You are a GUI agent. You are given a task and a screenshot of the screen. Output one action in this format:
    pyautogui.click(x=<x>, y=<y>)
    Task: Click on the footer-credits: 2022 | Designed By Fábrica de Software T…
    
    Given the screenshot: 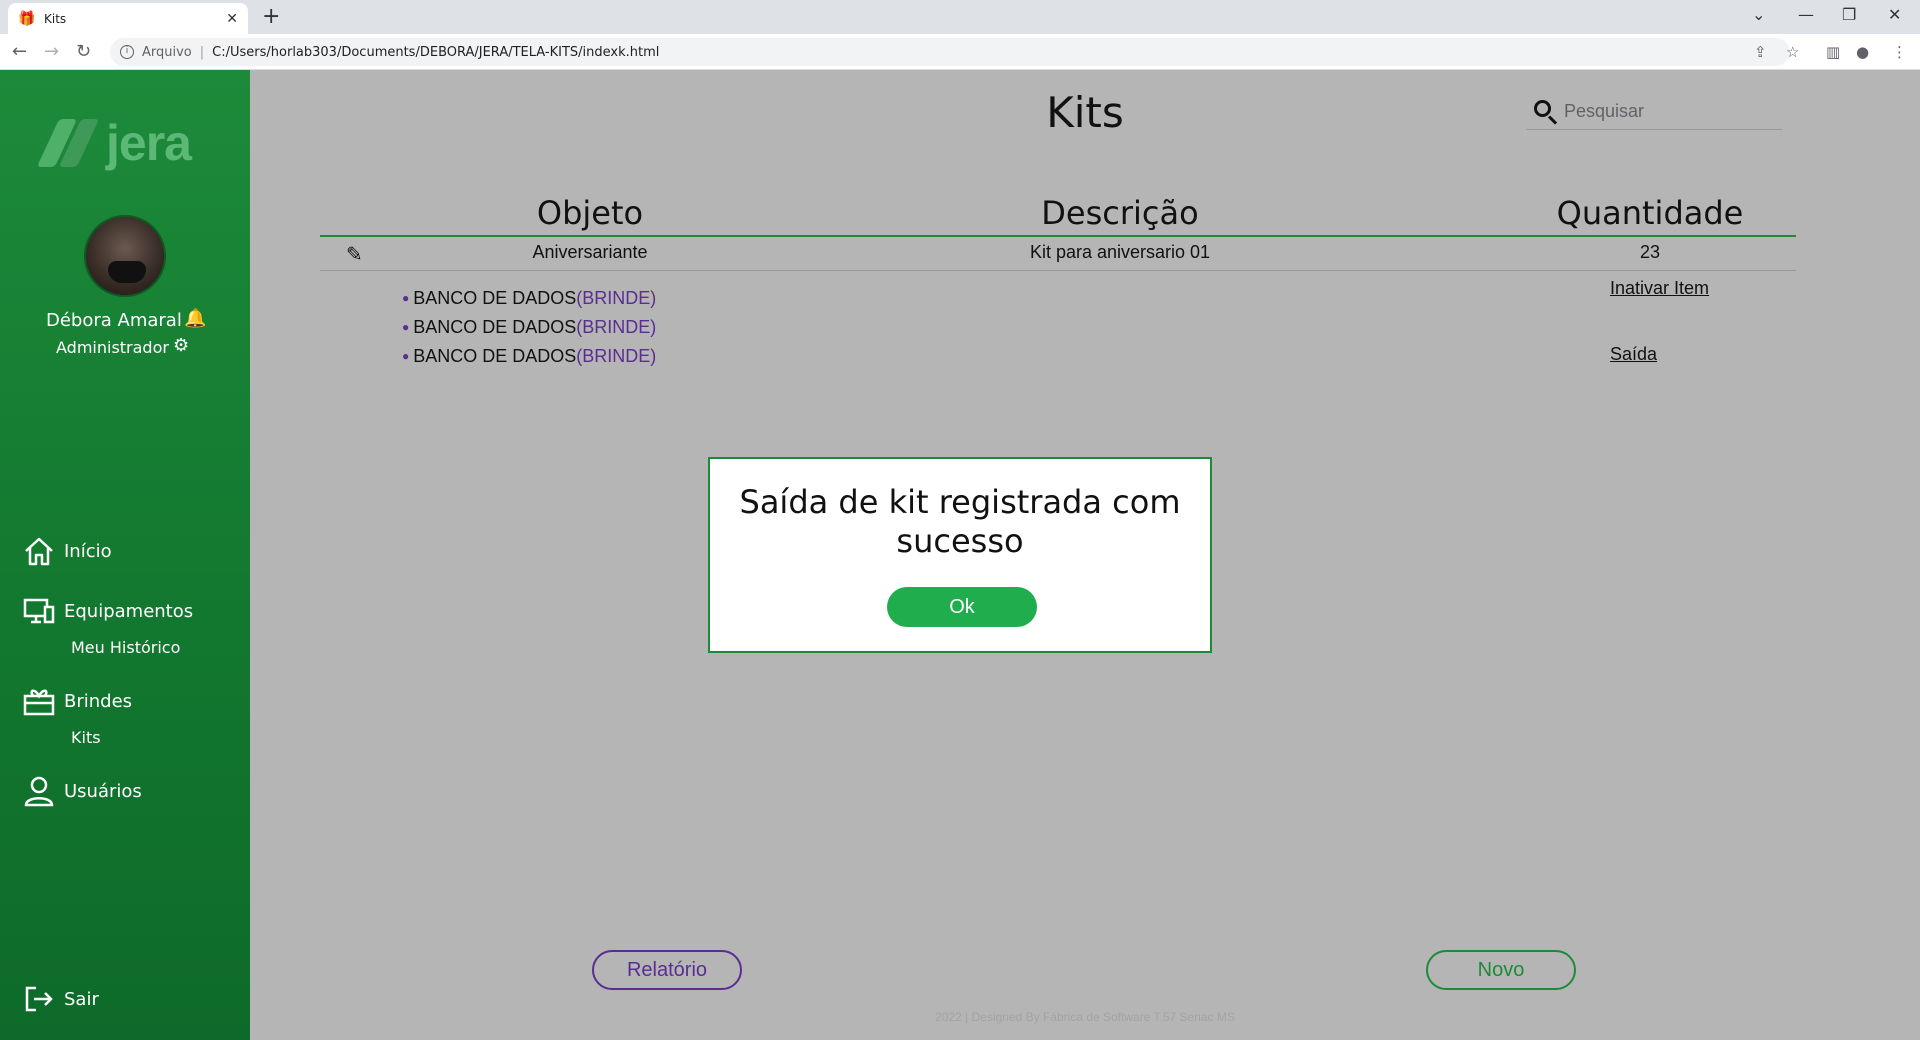 What is the action you would take?
    pyautogui.click(x=1085, y=1017)
    